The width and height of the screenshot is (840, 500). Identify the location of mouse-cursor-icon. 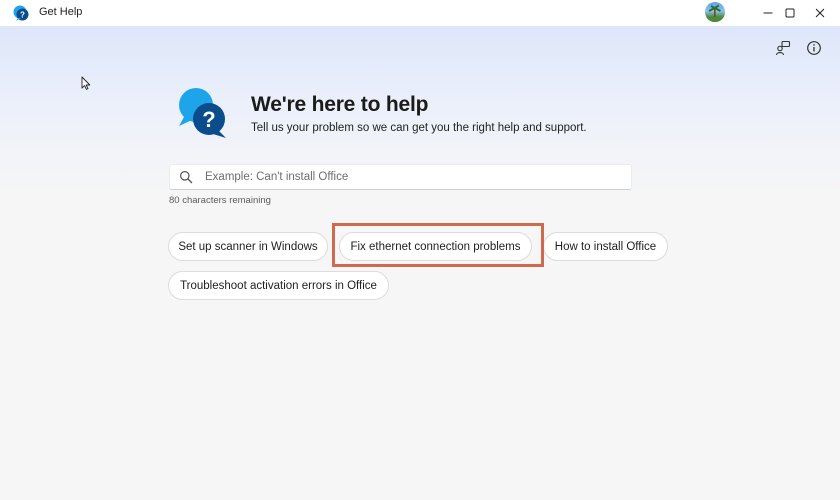
(86, 83).